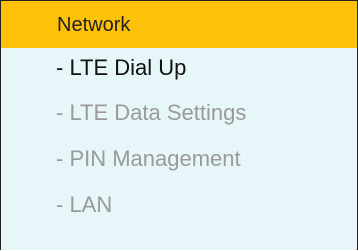  I want to click on menu-item-label: - LTE Data Settings, so click(151, 112).